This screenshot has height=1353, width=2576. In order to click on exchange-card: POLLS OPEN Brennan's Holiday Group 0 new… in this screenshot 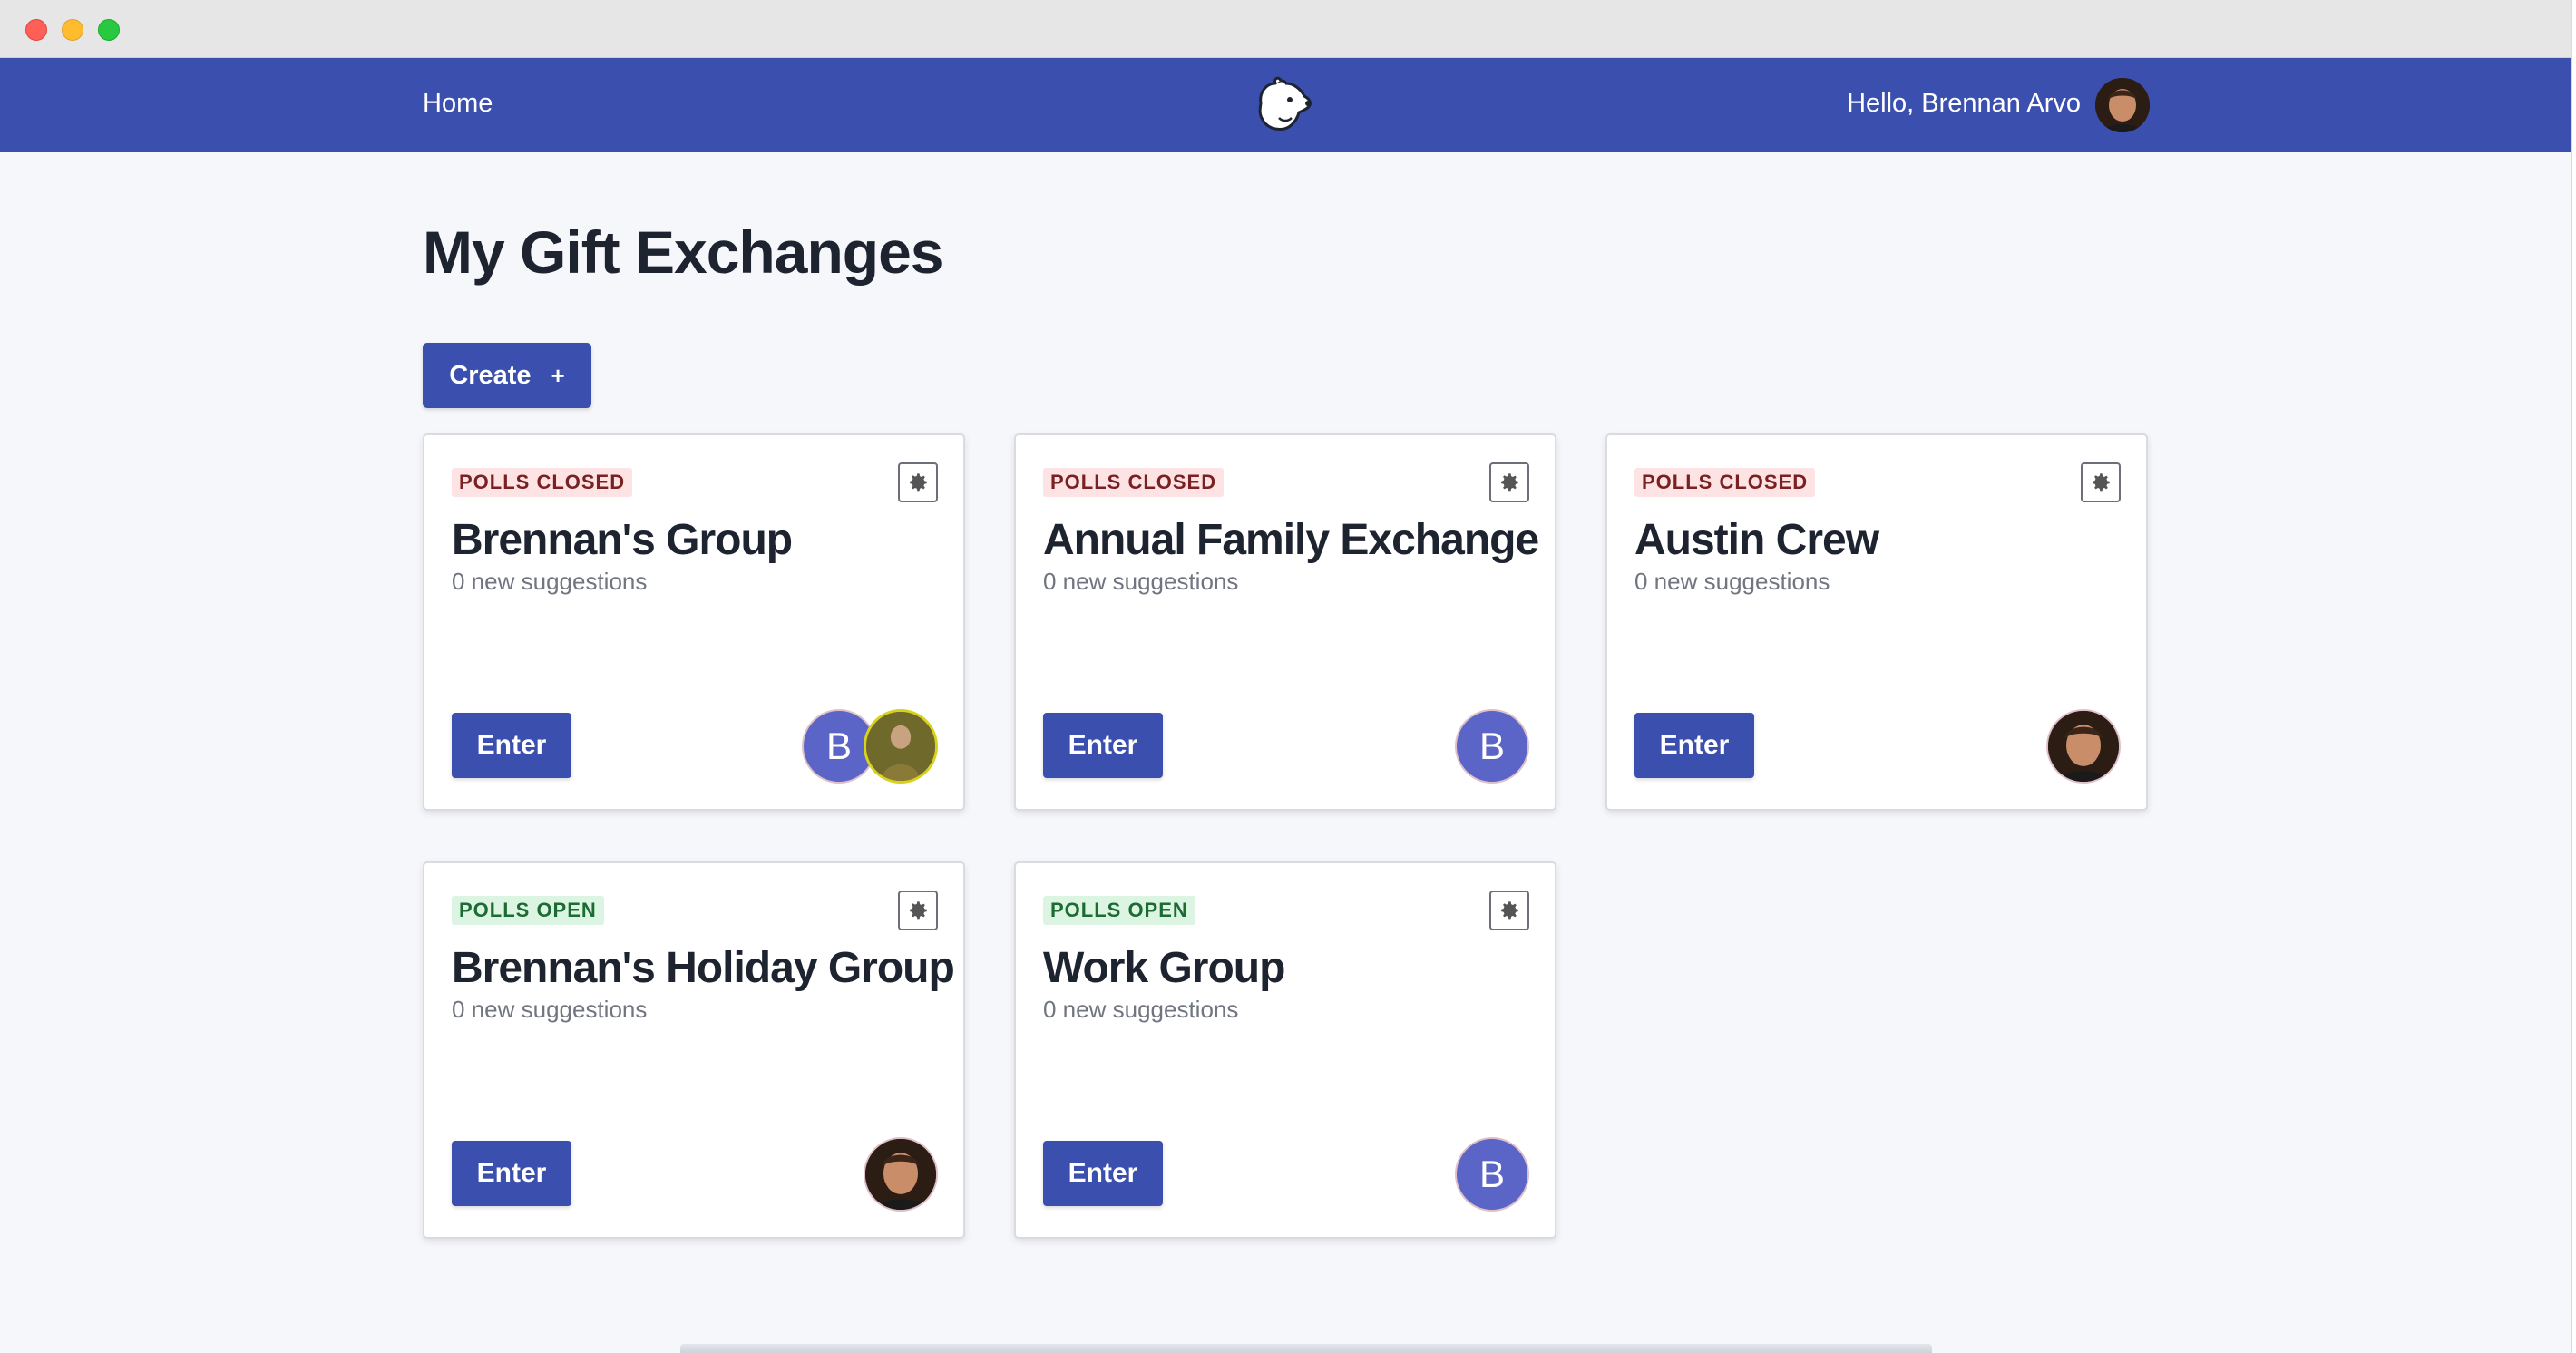, I will do `click(694, 1050)`.